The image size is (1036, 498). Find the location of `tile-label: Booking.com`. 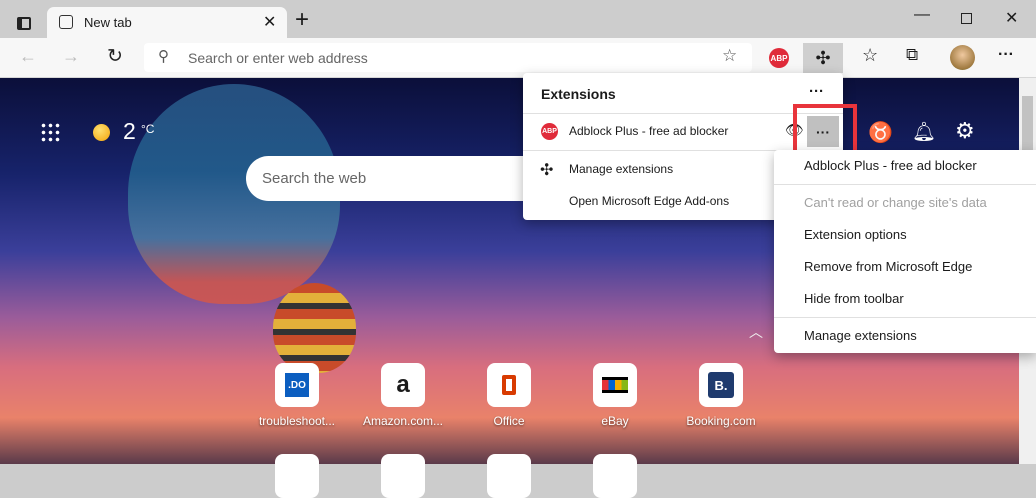

tile-label: Booking.com is located at coordinates (721, 421).